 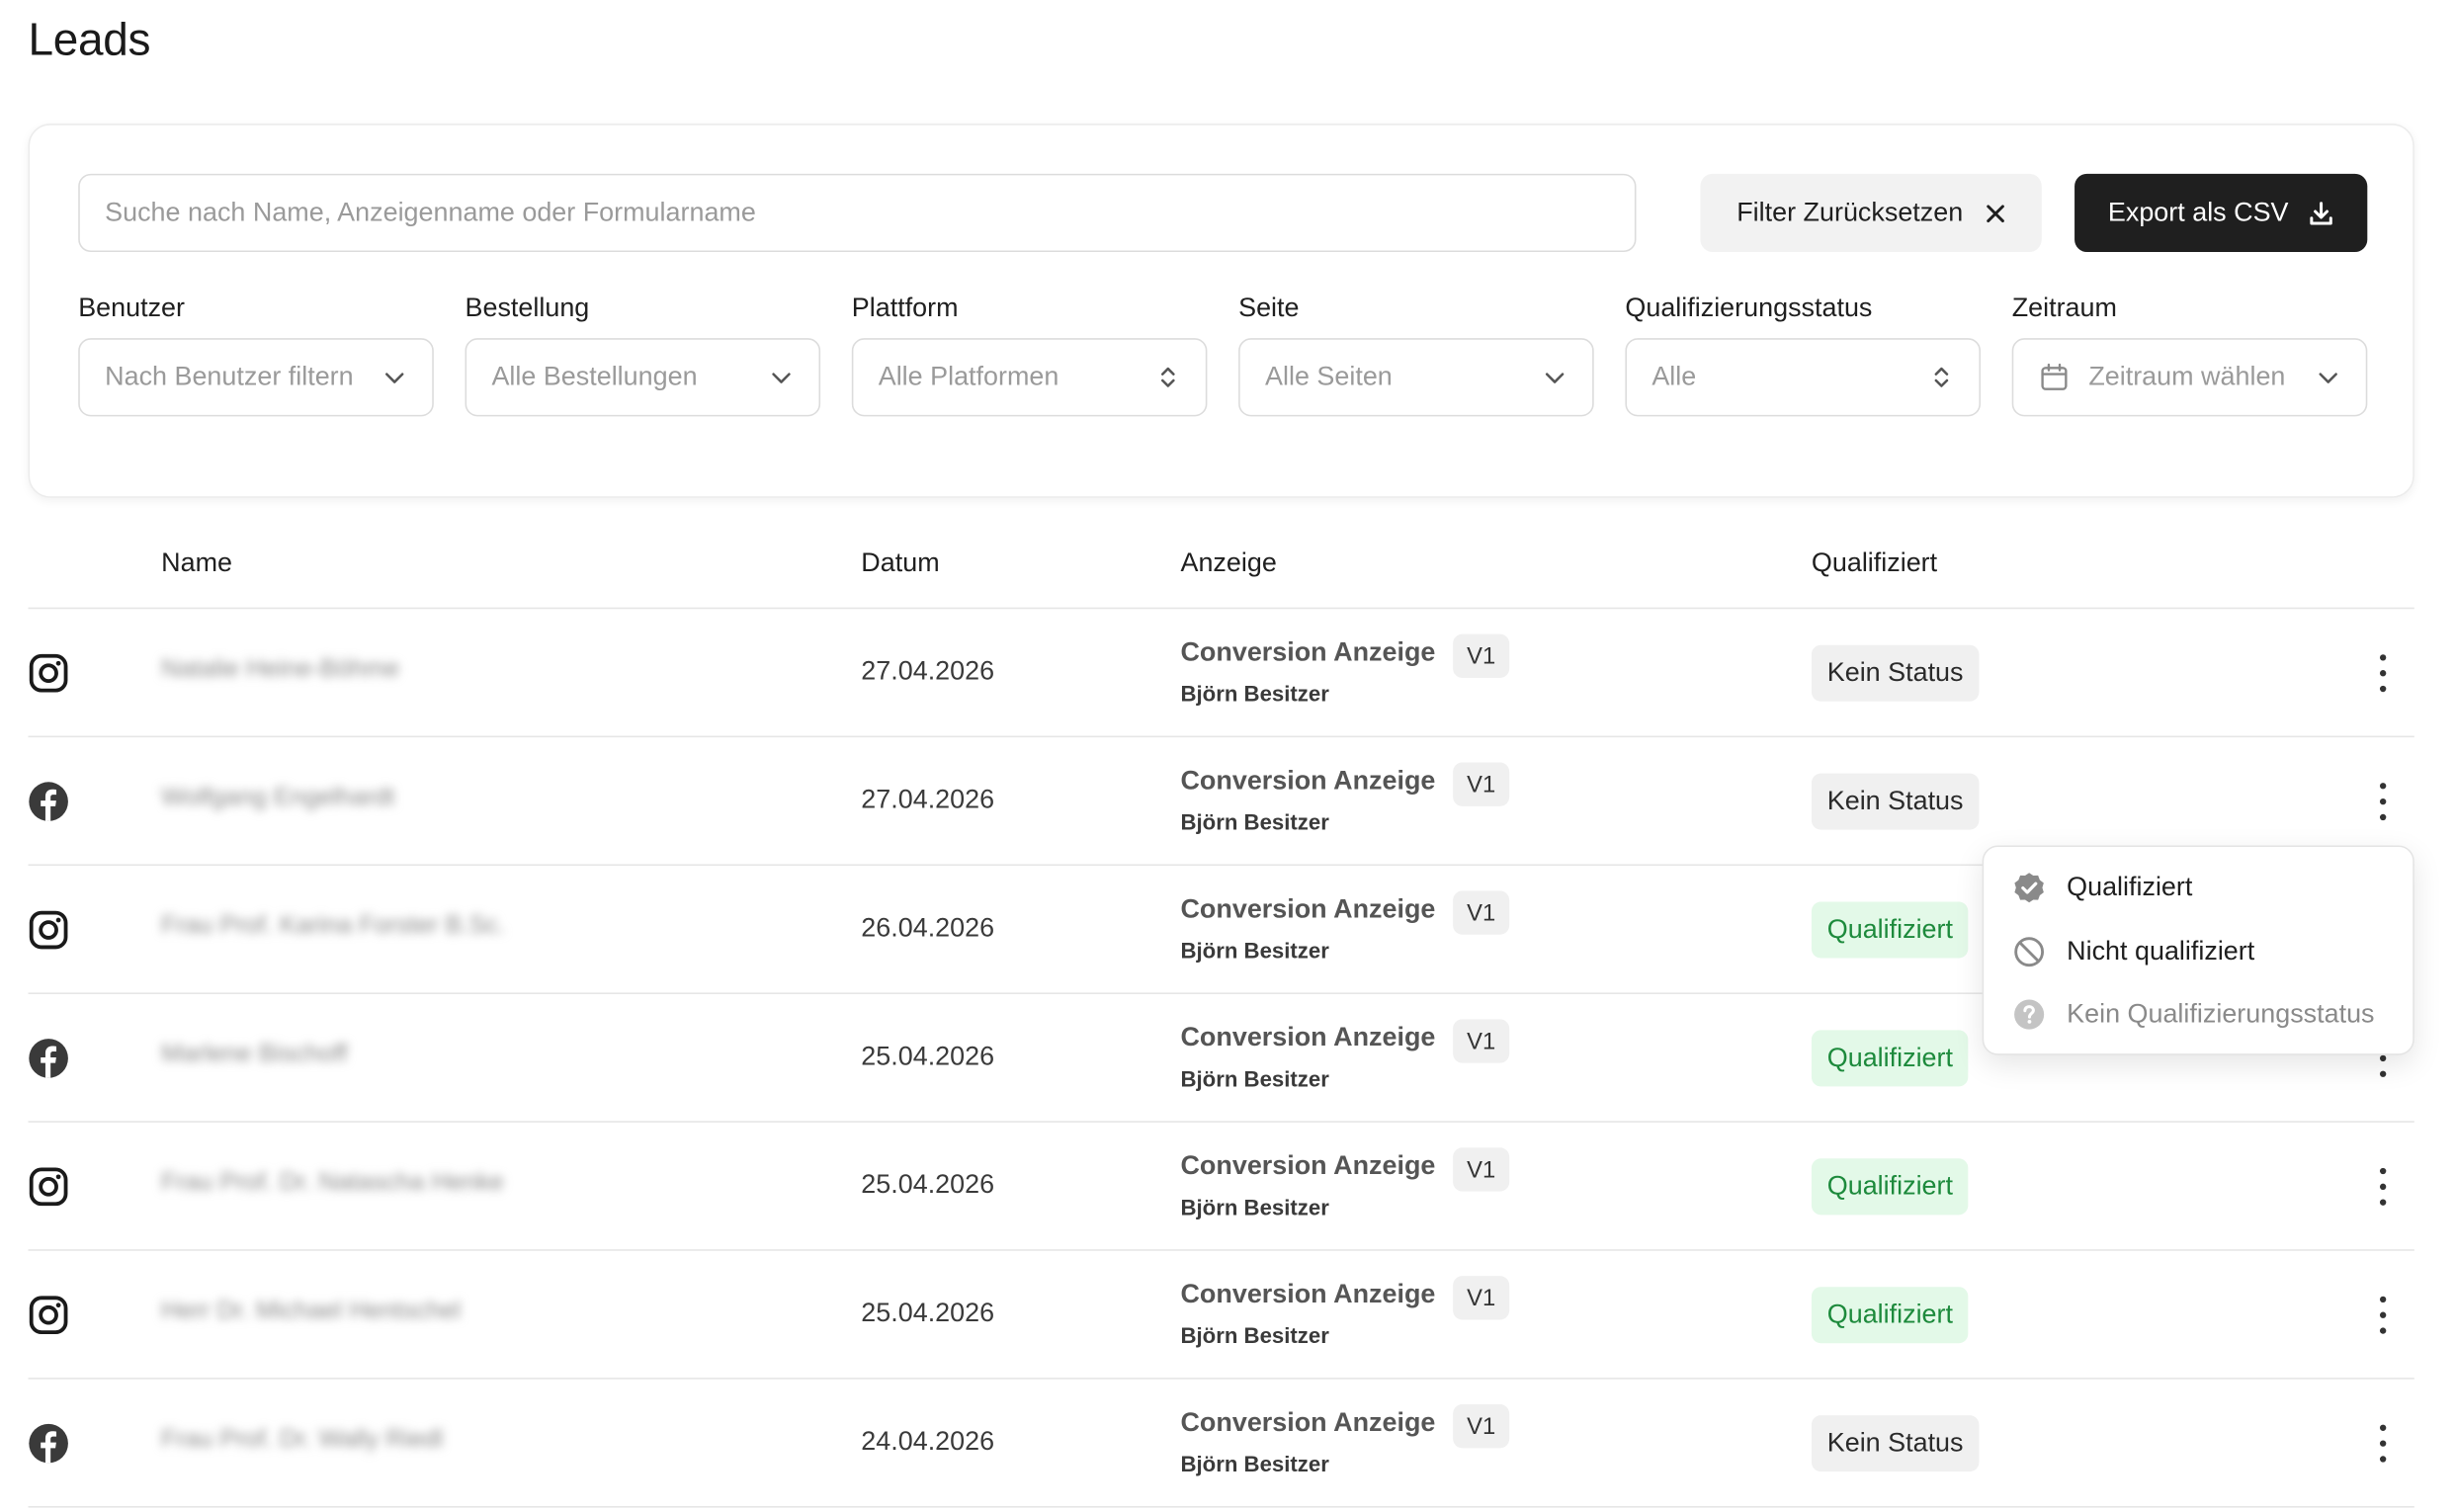 I want to click on filter-bestellung-select: Alle Bestellungen, so click(x=643, y=377).